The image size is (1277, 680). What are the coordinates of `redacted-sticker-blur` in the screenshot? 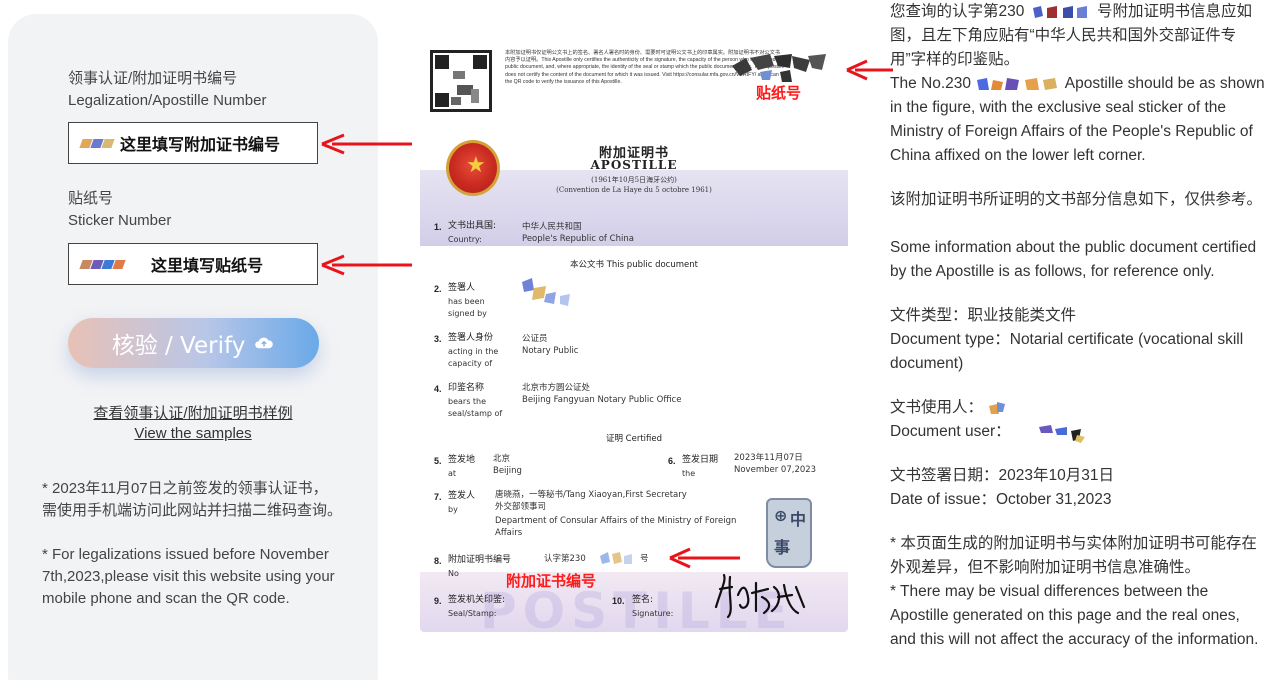 It's located at (779, 68).